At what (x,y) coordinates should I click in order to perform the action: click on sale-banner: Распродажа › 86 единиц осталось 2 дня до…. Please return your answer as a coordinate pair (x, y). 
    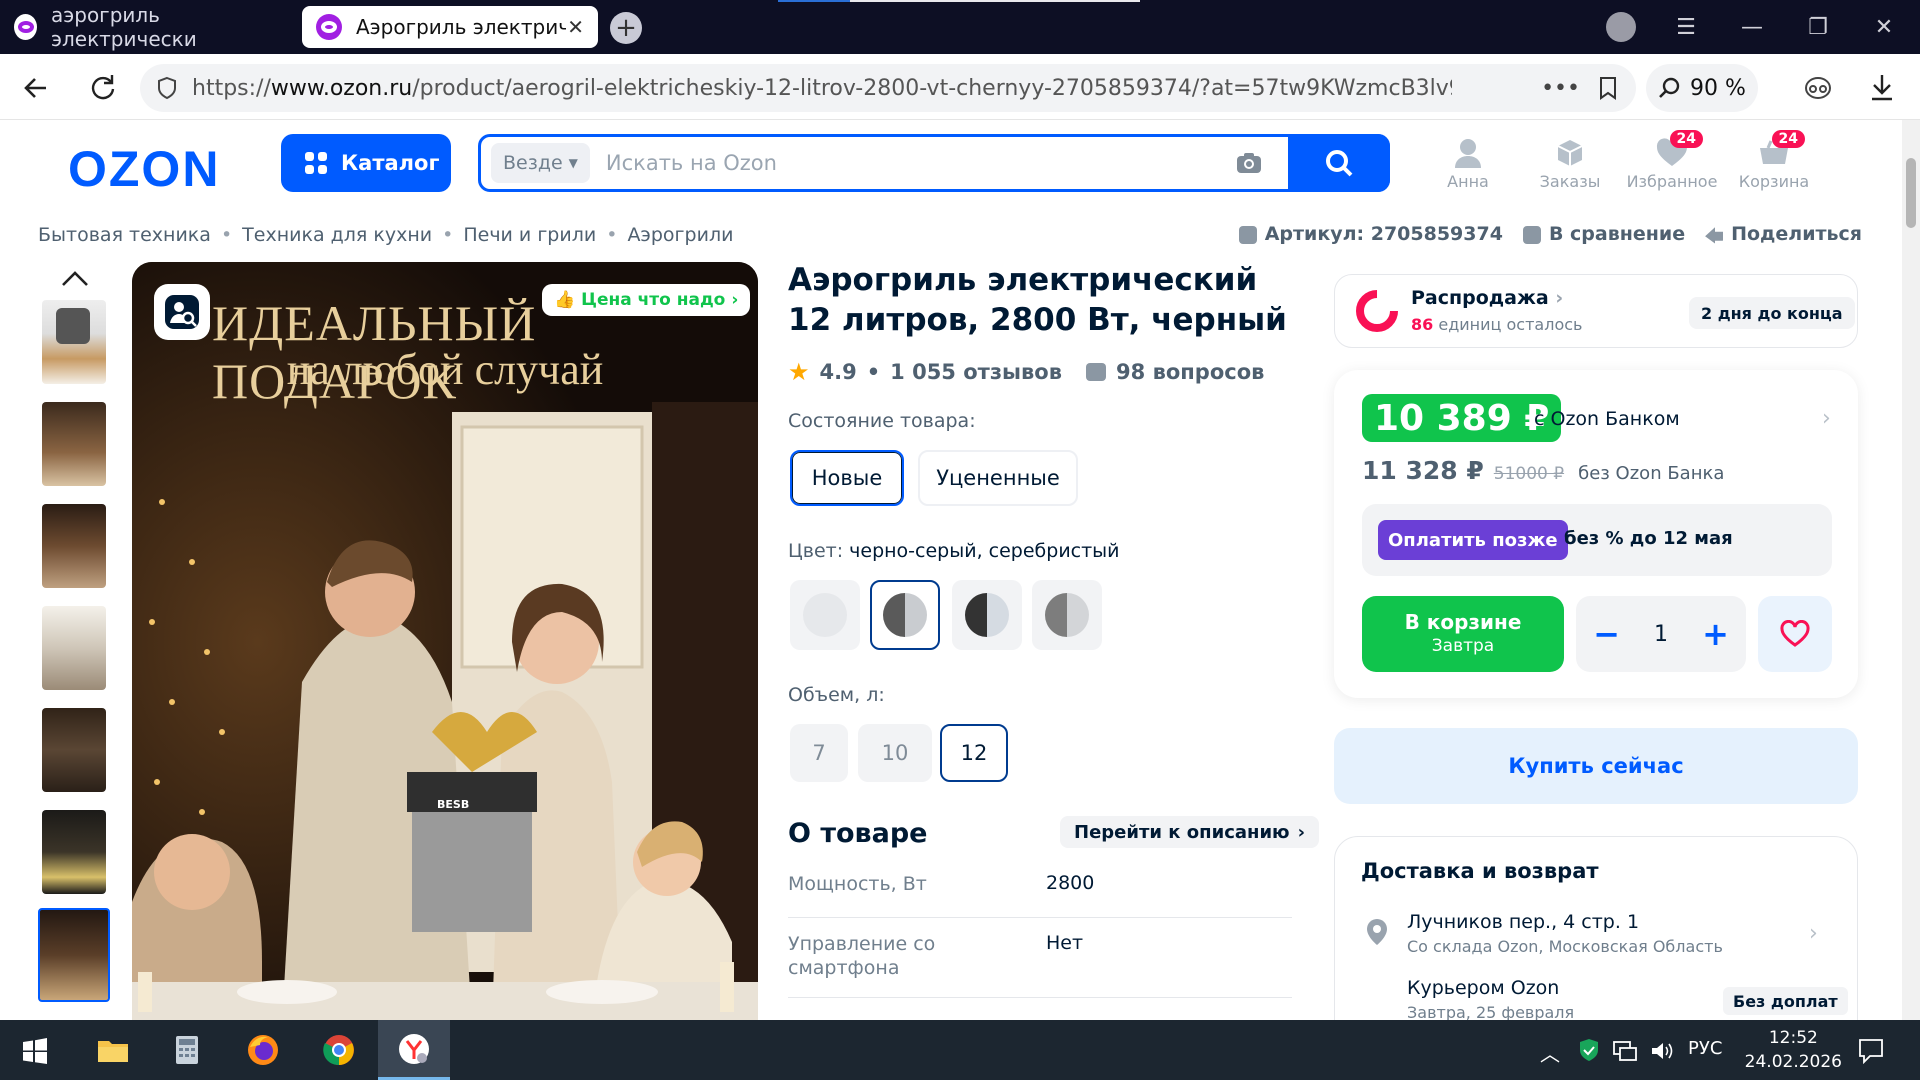
    Looking at the image, I should click on (1596, 311).